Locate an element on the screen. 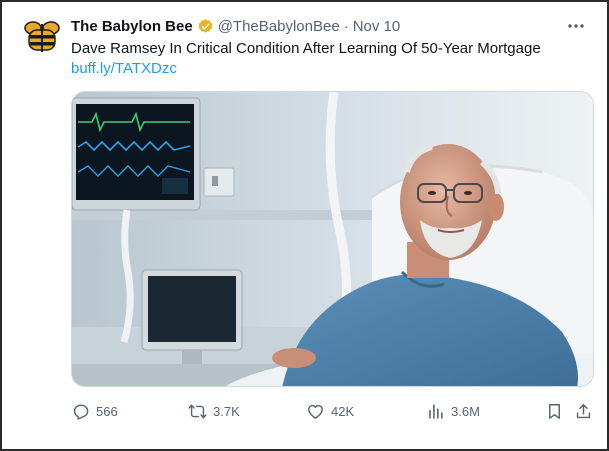 The width and height of the screenshot is (609, 451). reply-icon is located at coordinates (81, 412).